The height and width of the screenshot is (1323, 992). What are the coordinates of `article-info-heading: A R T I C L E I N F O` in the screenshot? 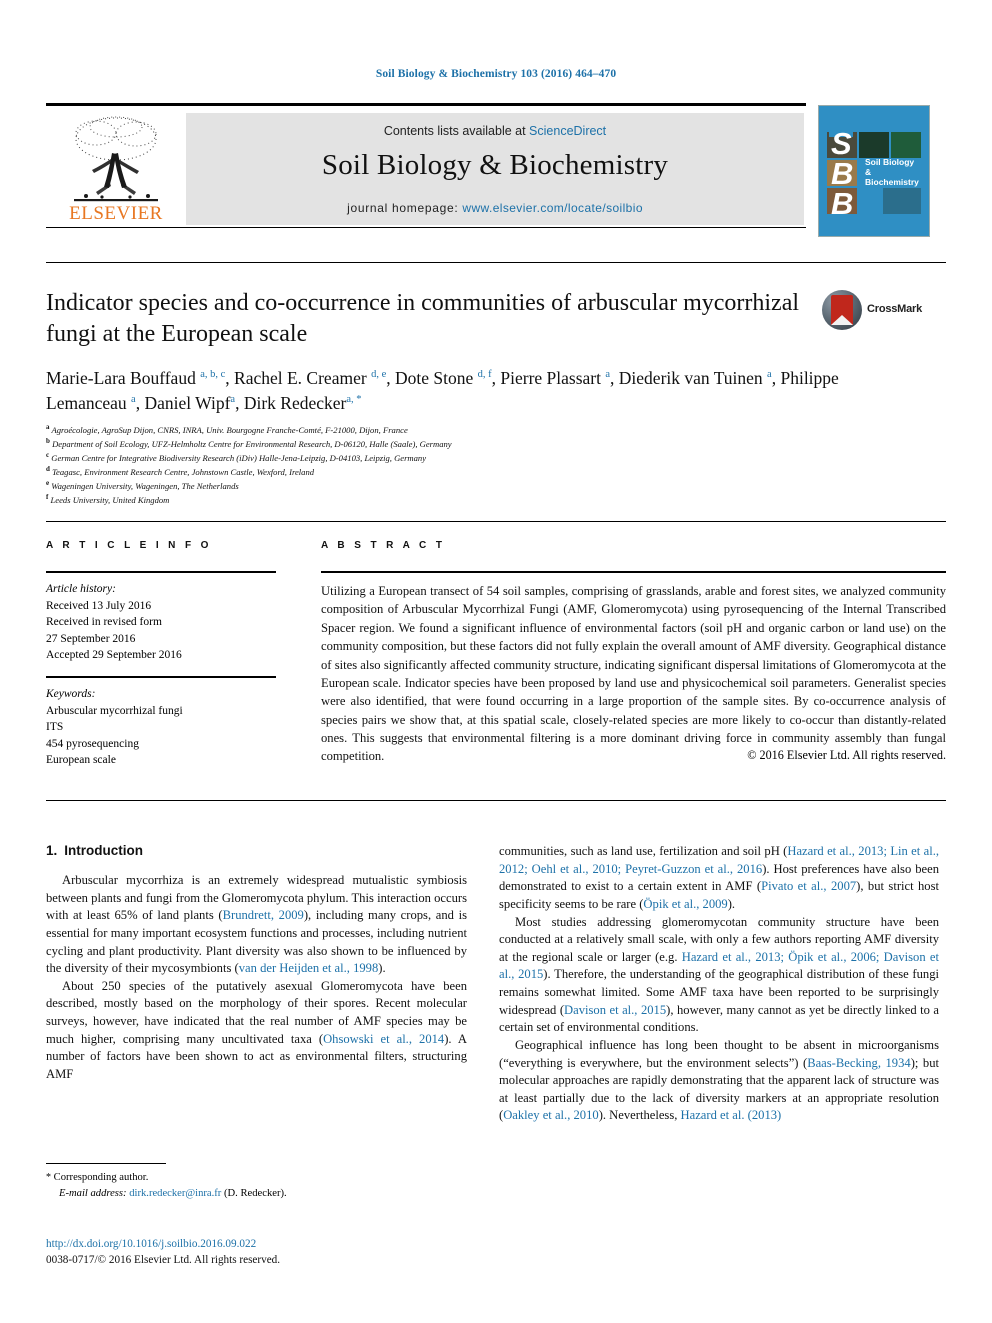 It's located at (129, 545).